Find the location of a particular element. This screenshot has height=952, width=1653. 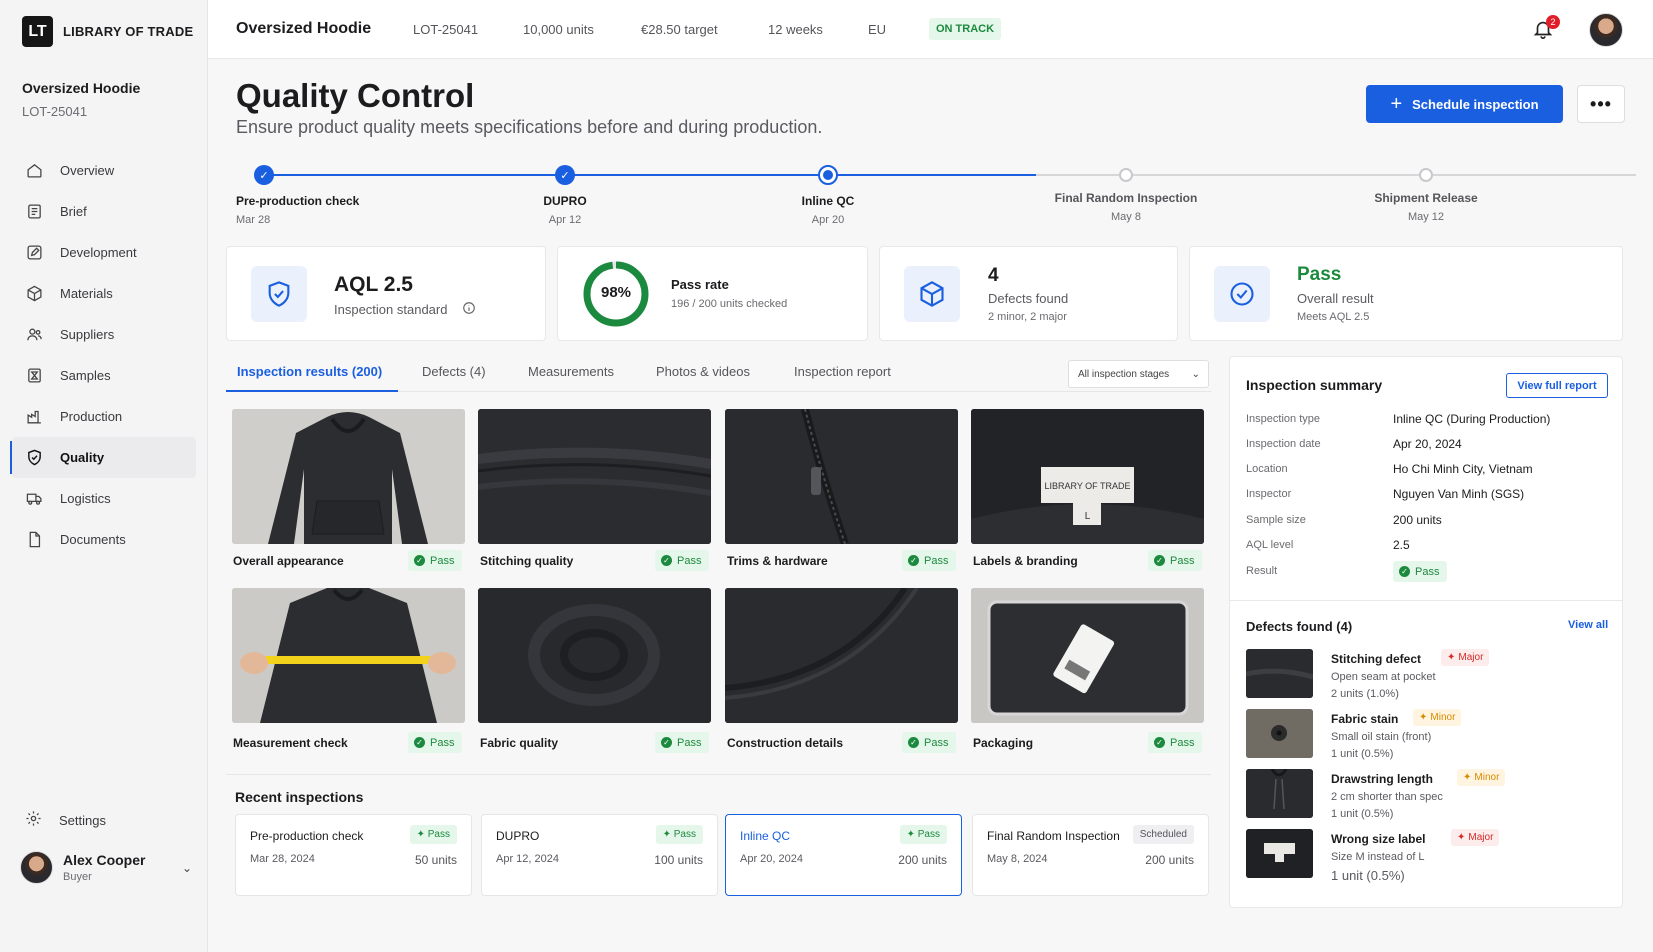

step-date: Apr 20 is located at coordinates (828, 220).